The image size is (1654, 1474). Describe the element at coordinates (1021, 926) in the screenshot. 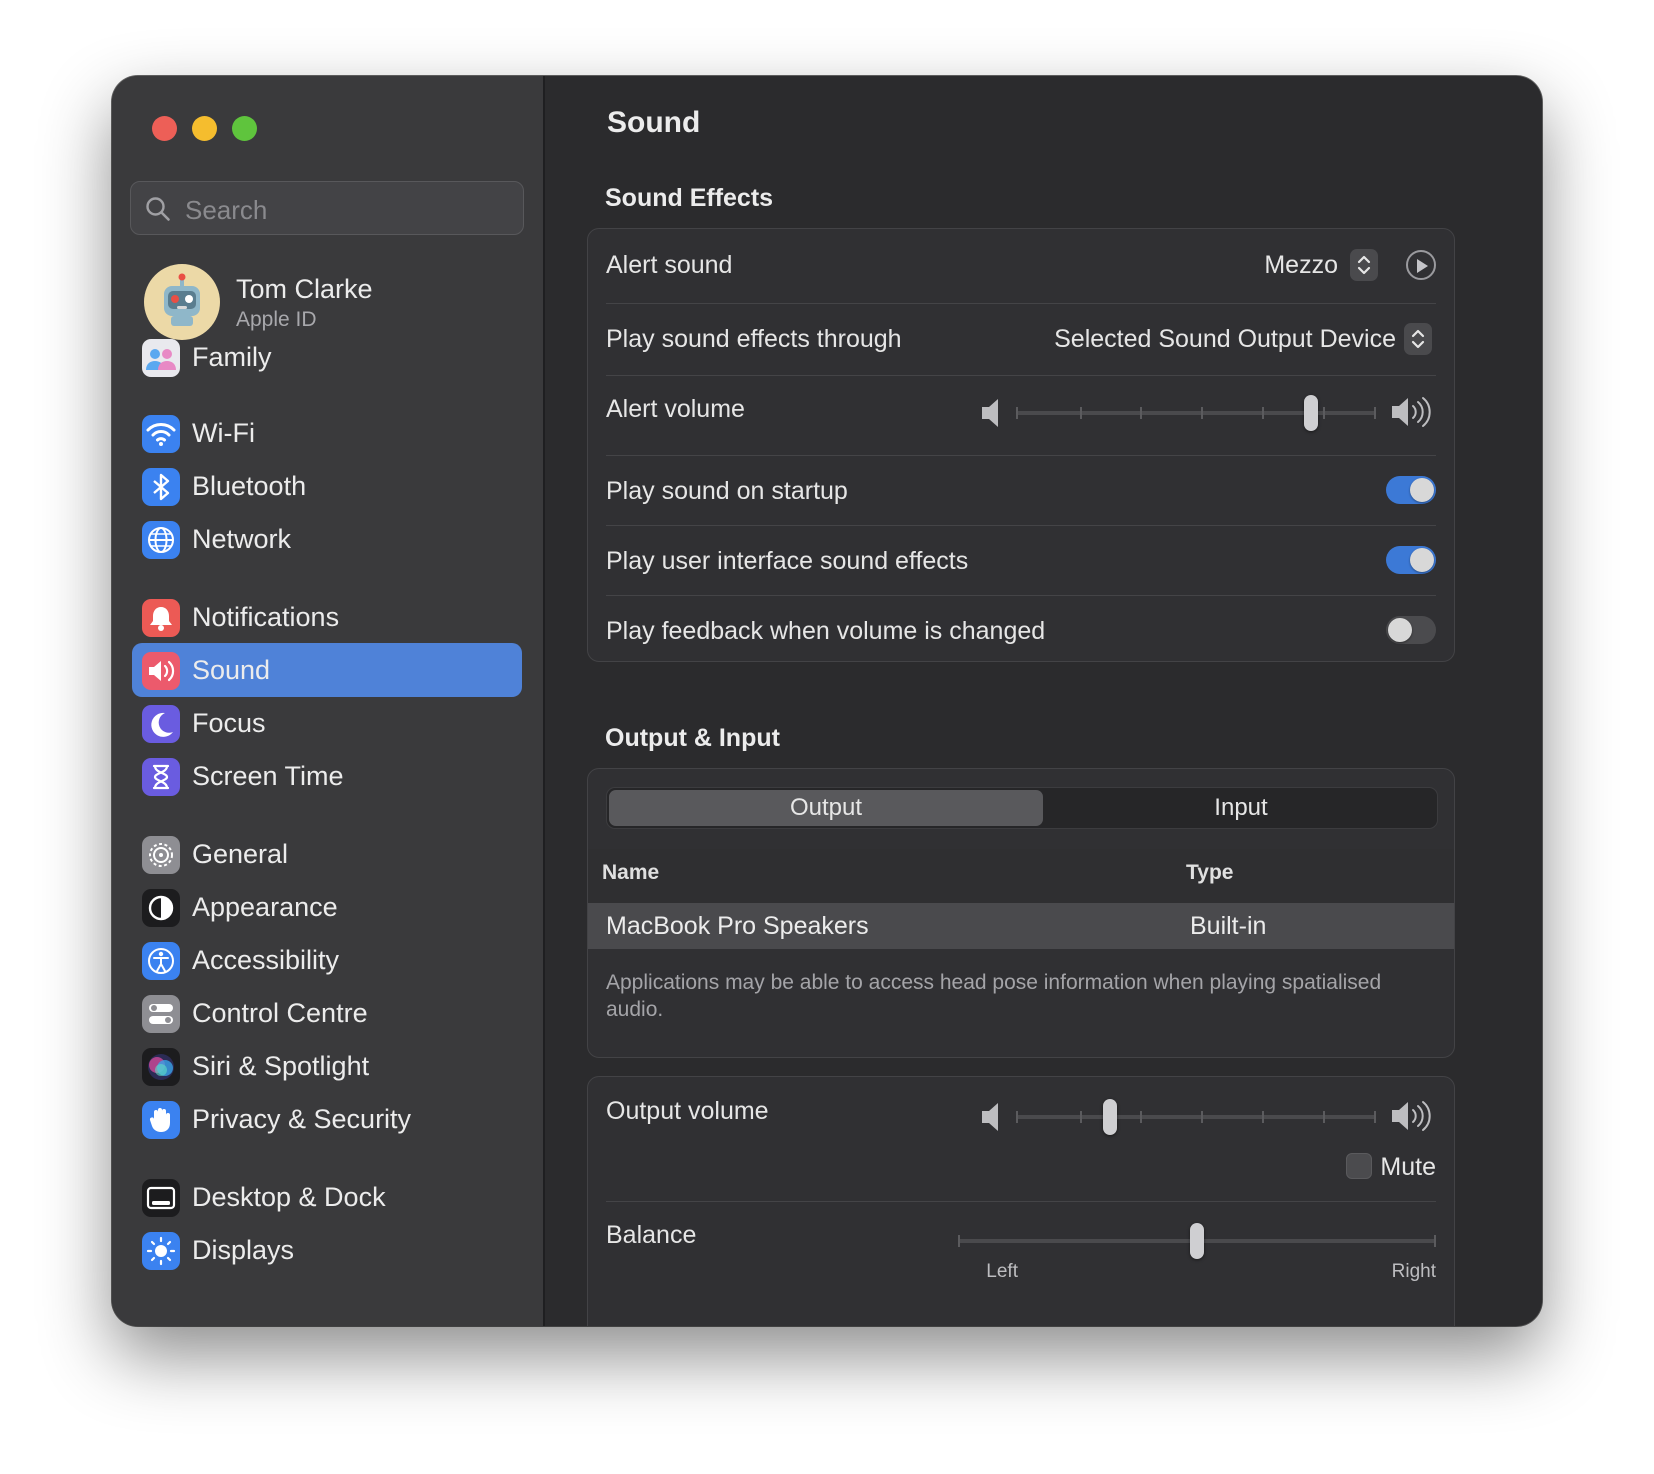

I see `table-row: MacBook Pro Speakers Built-in` at that location.